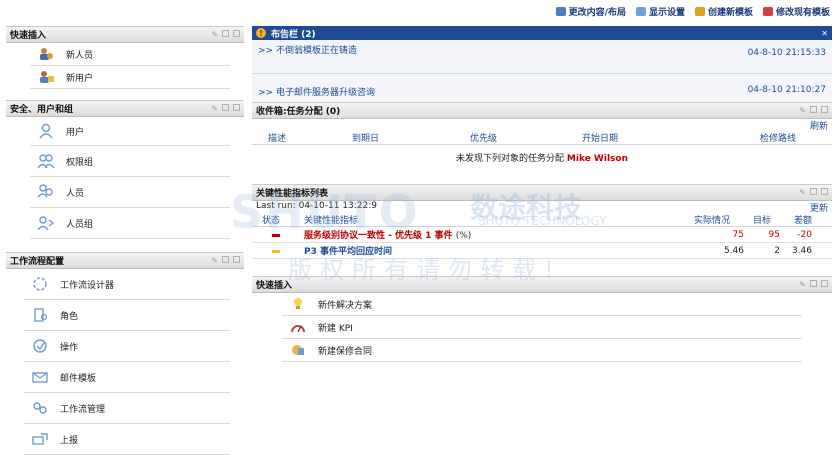 The width and height of the screenshot is (836, 455). Describe the element at coordinates (130, 77) in the screenshot. I see `list-item: 新用户` at that location.